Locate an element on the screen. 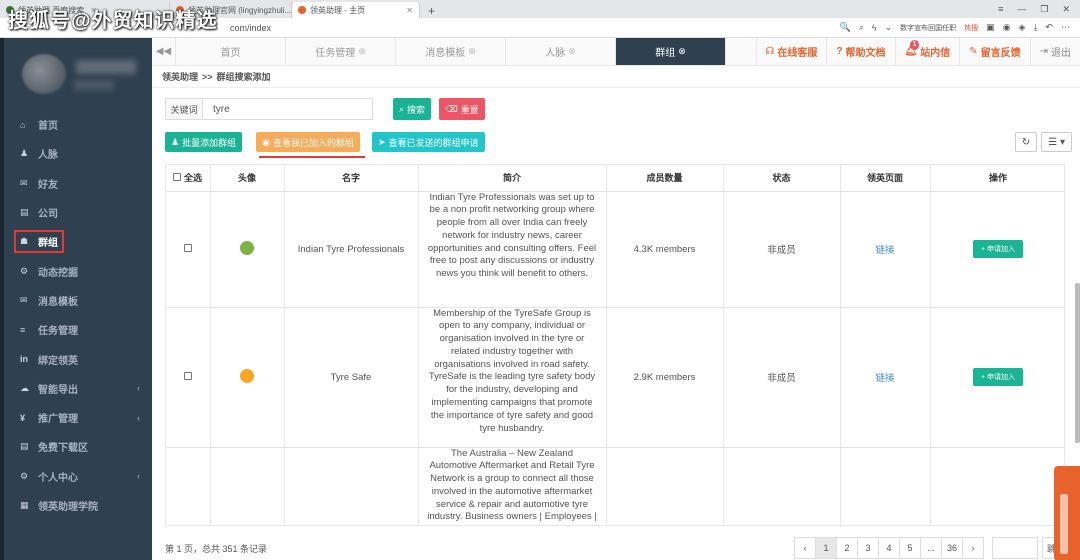 The width and height of the screenshot is (1080, 560). batch-add-groups-button: ♟ 批量添加群组 is located at coordinates (204, 142).